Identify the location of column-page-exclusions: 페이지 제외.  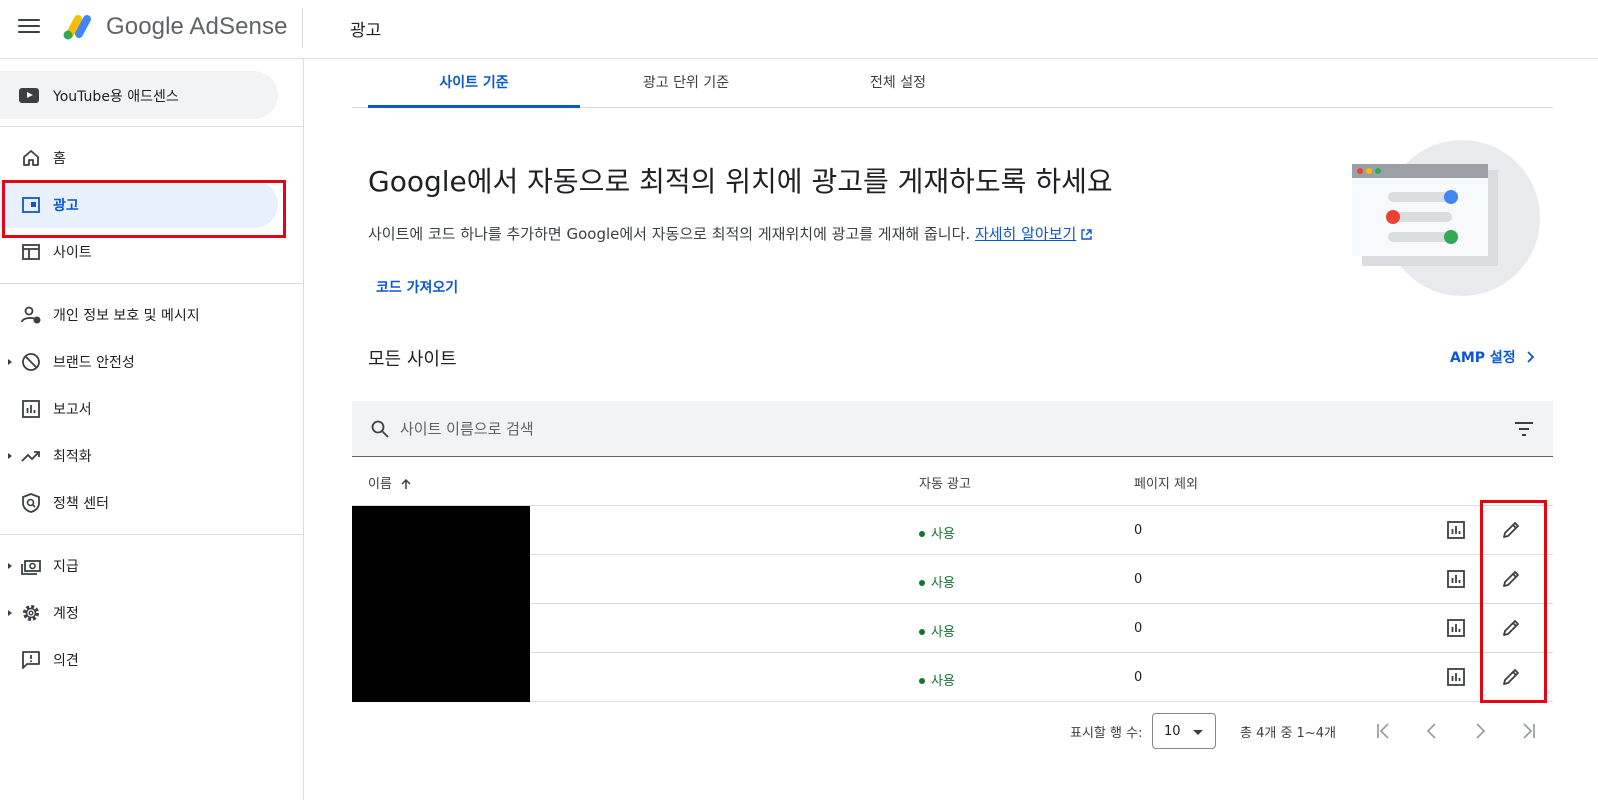
(1166, 484).